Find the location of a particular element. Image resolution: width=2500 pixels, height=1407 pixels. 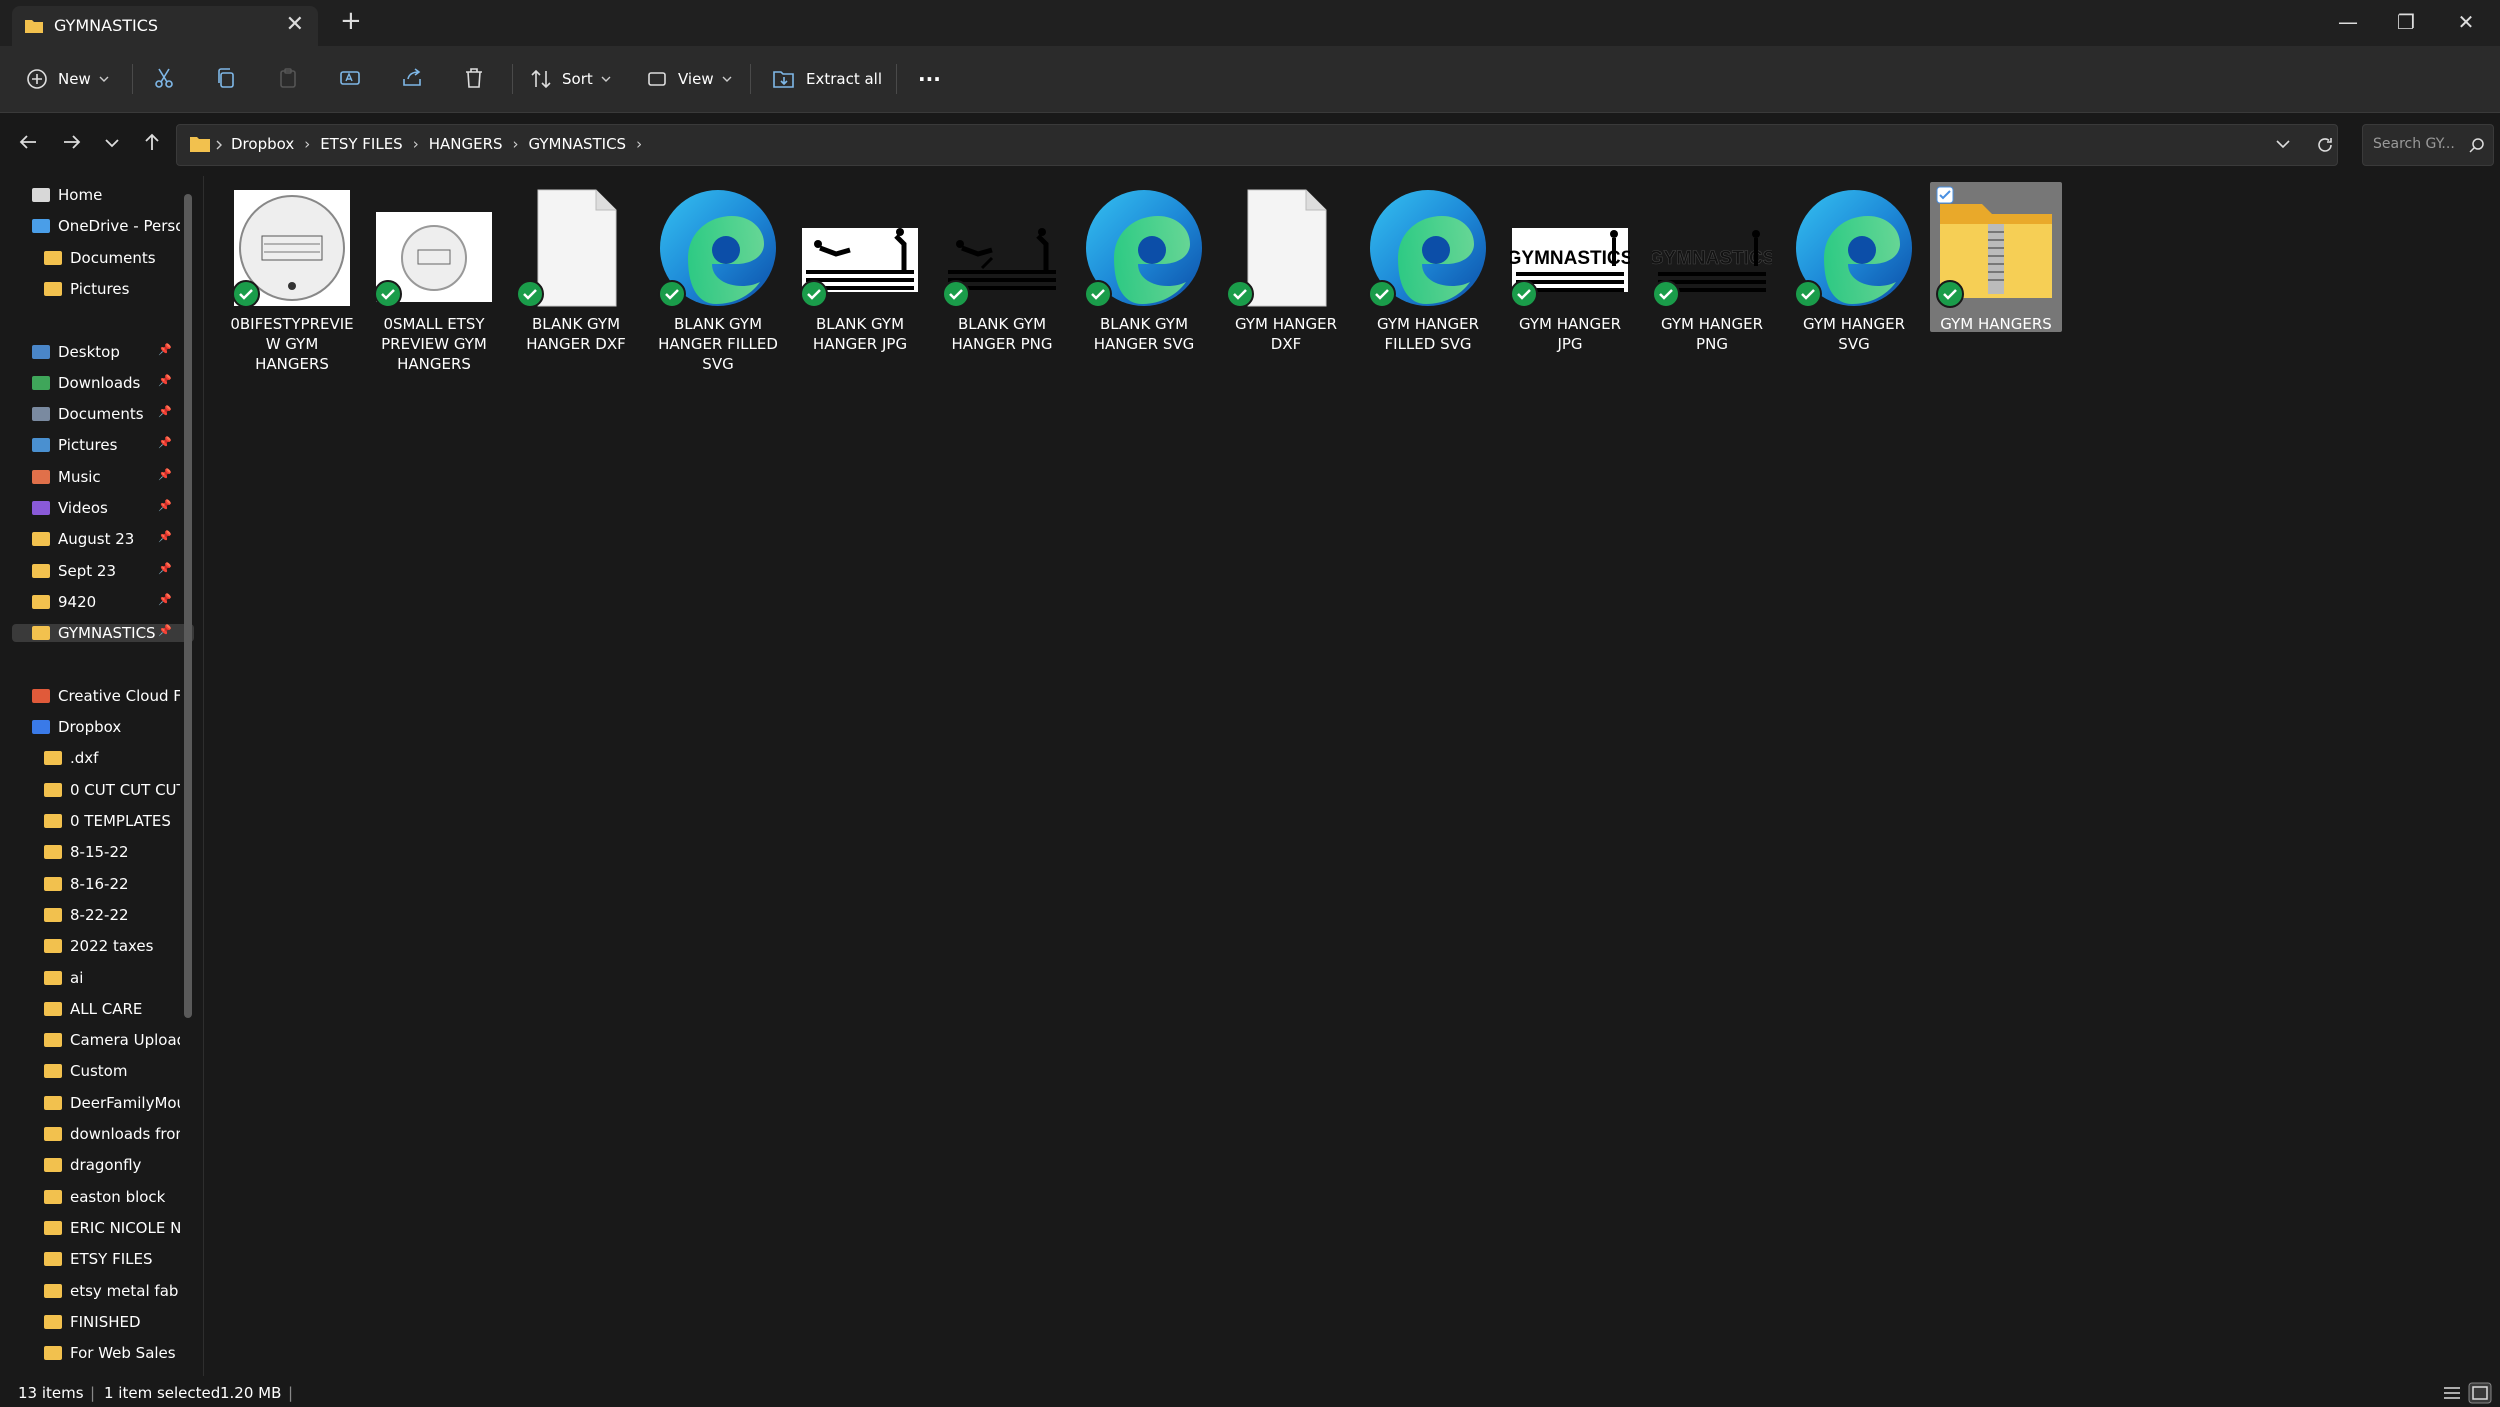

new-label: New is located at coordinates (74, 79).